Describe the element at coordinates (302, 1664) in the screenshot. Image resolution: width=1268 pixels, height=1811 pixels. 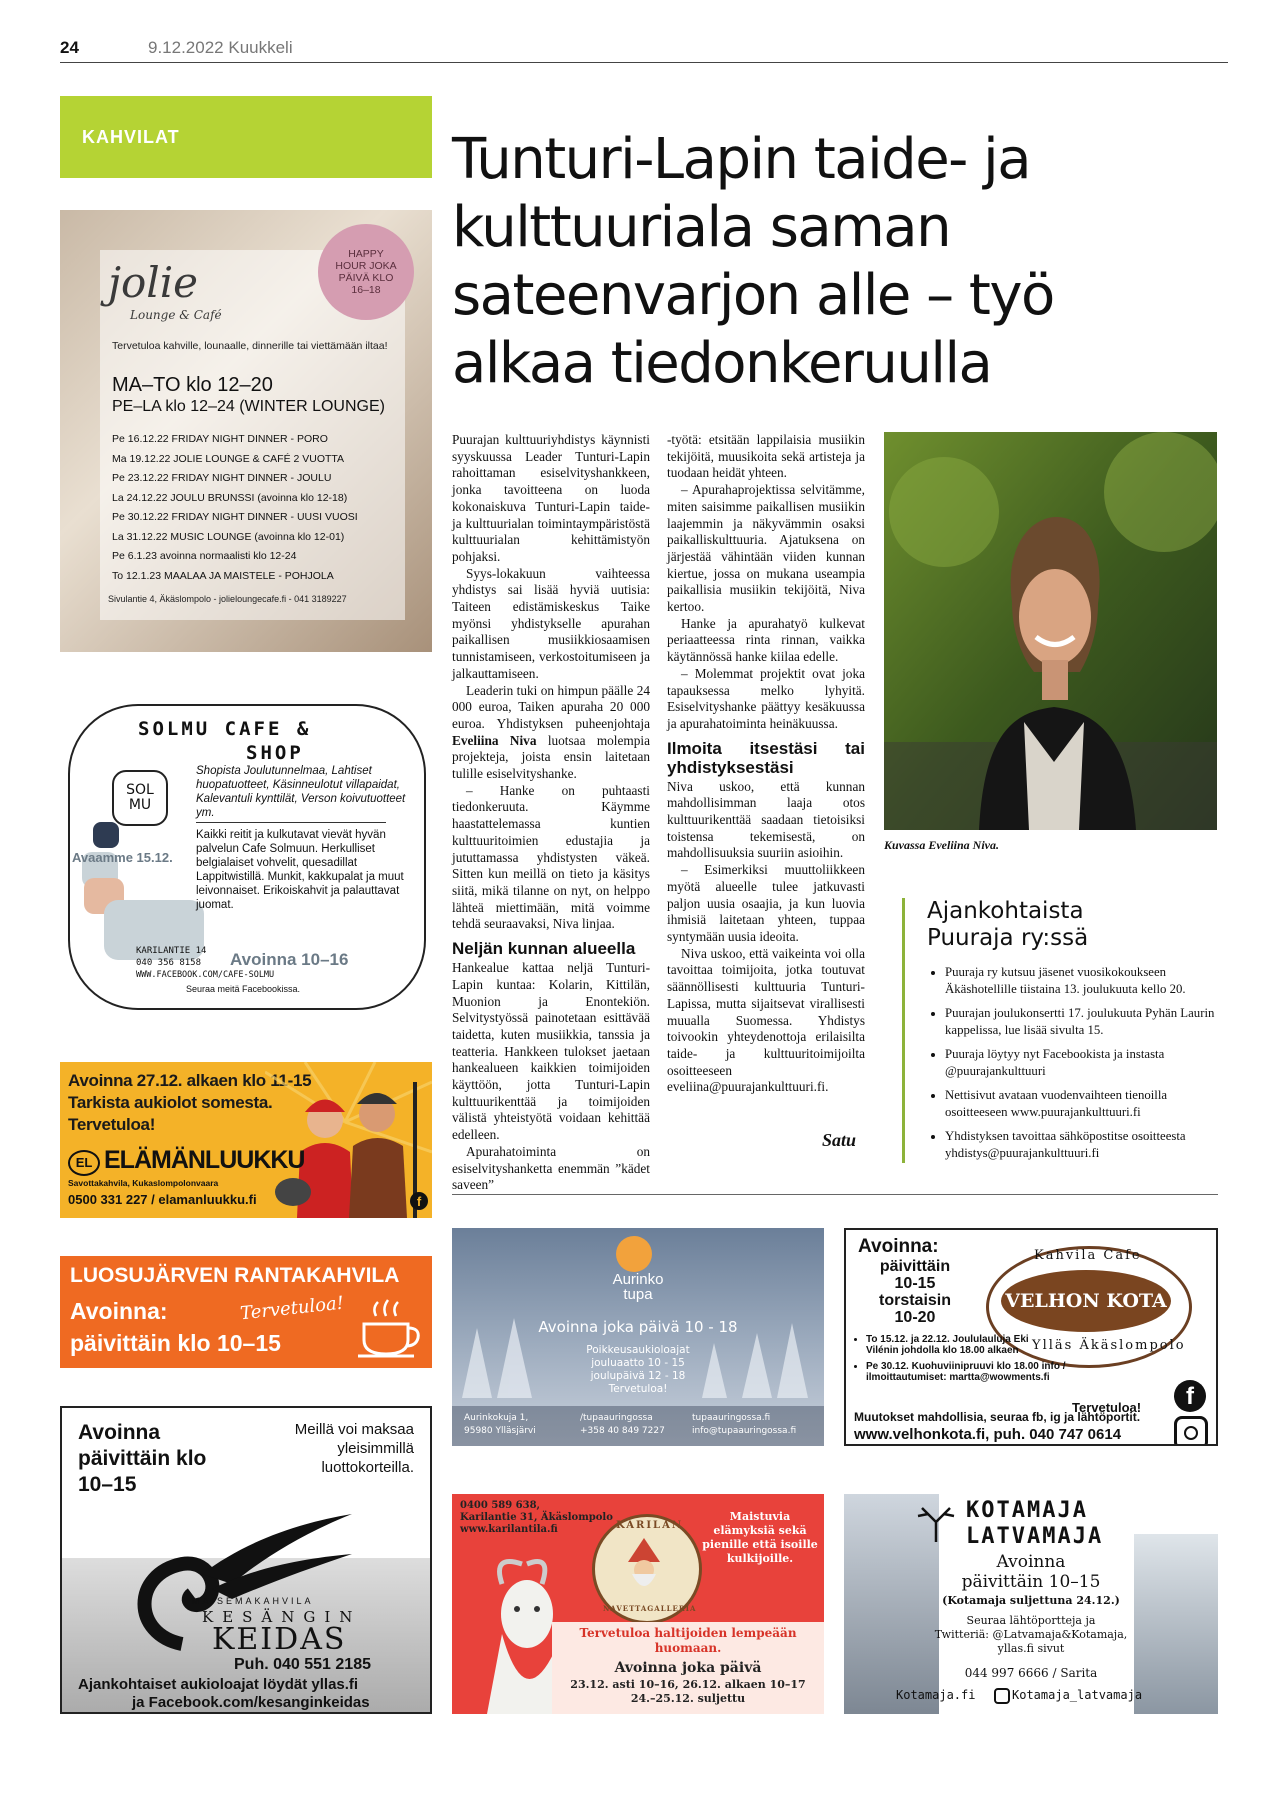
I see `kesanki-phone: Puh. 040 551 2185` at that location.